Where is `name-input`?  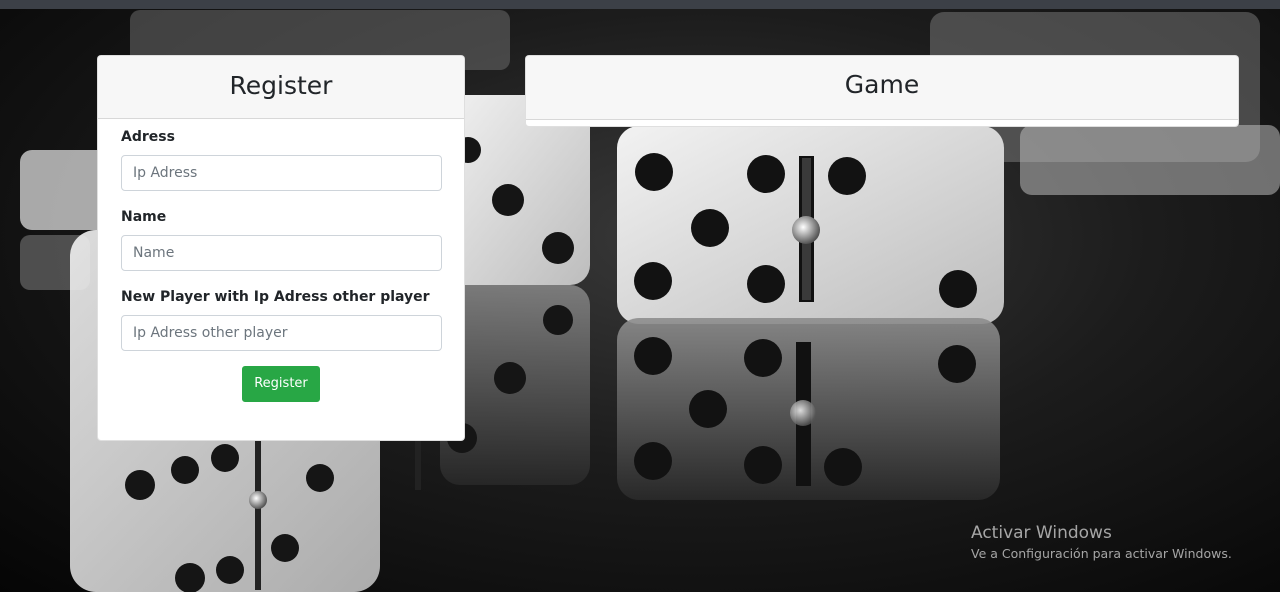 name-input is located at coordinates (281, 253).